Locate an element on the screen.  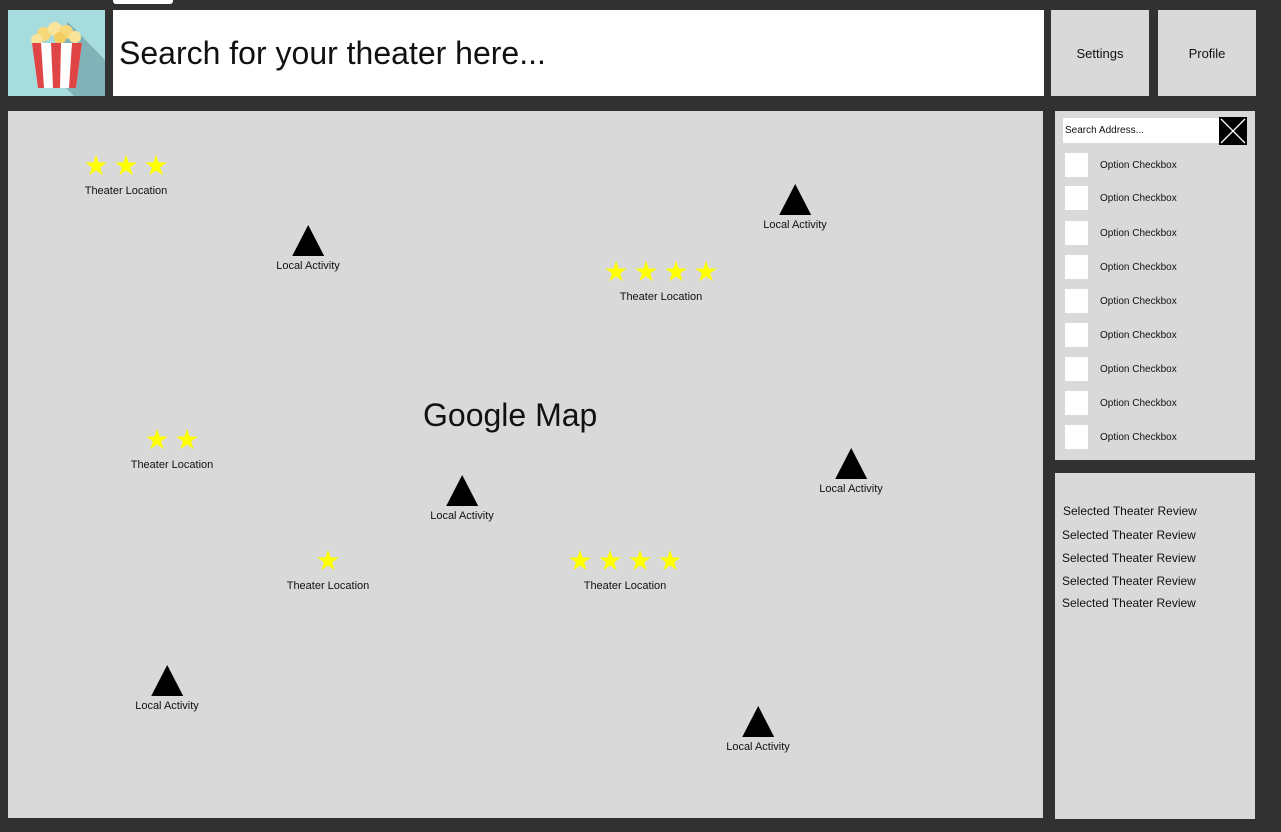
settings-label: Settings is located at coordinates (1100, 53).